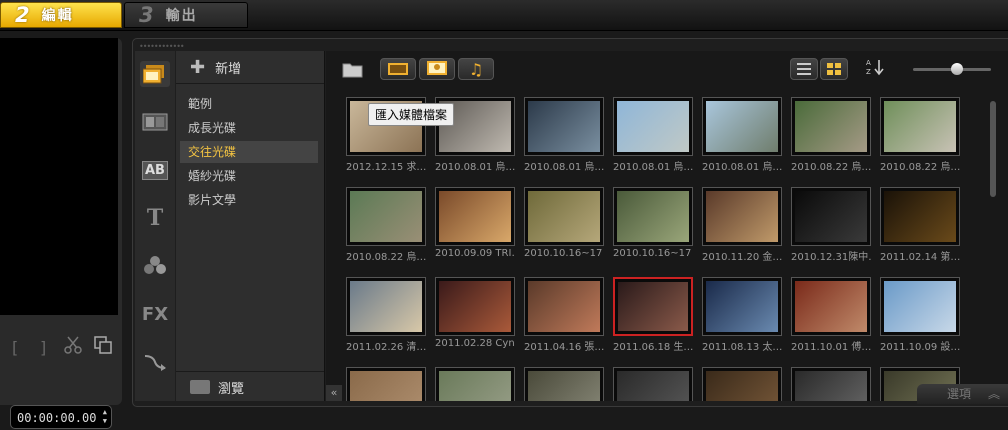 This screenshot has height=430, width=1008. Describe the element at coordinates (155, 122) in the screenshot. I see `transition-icon` at that location.